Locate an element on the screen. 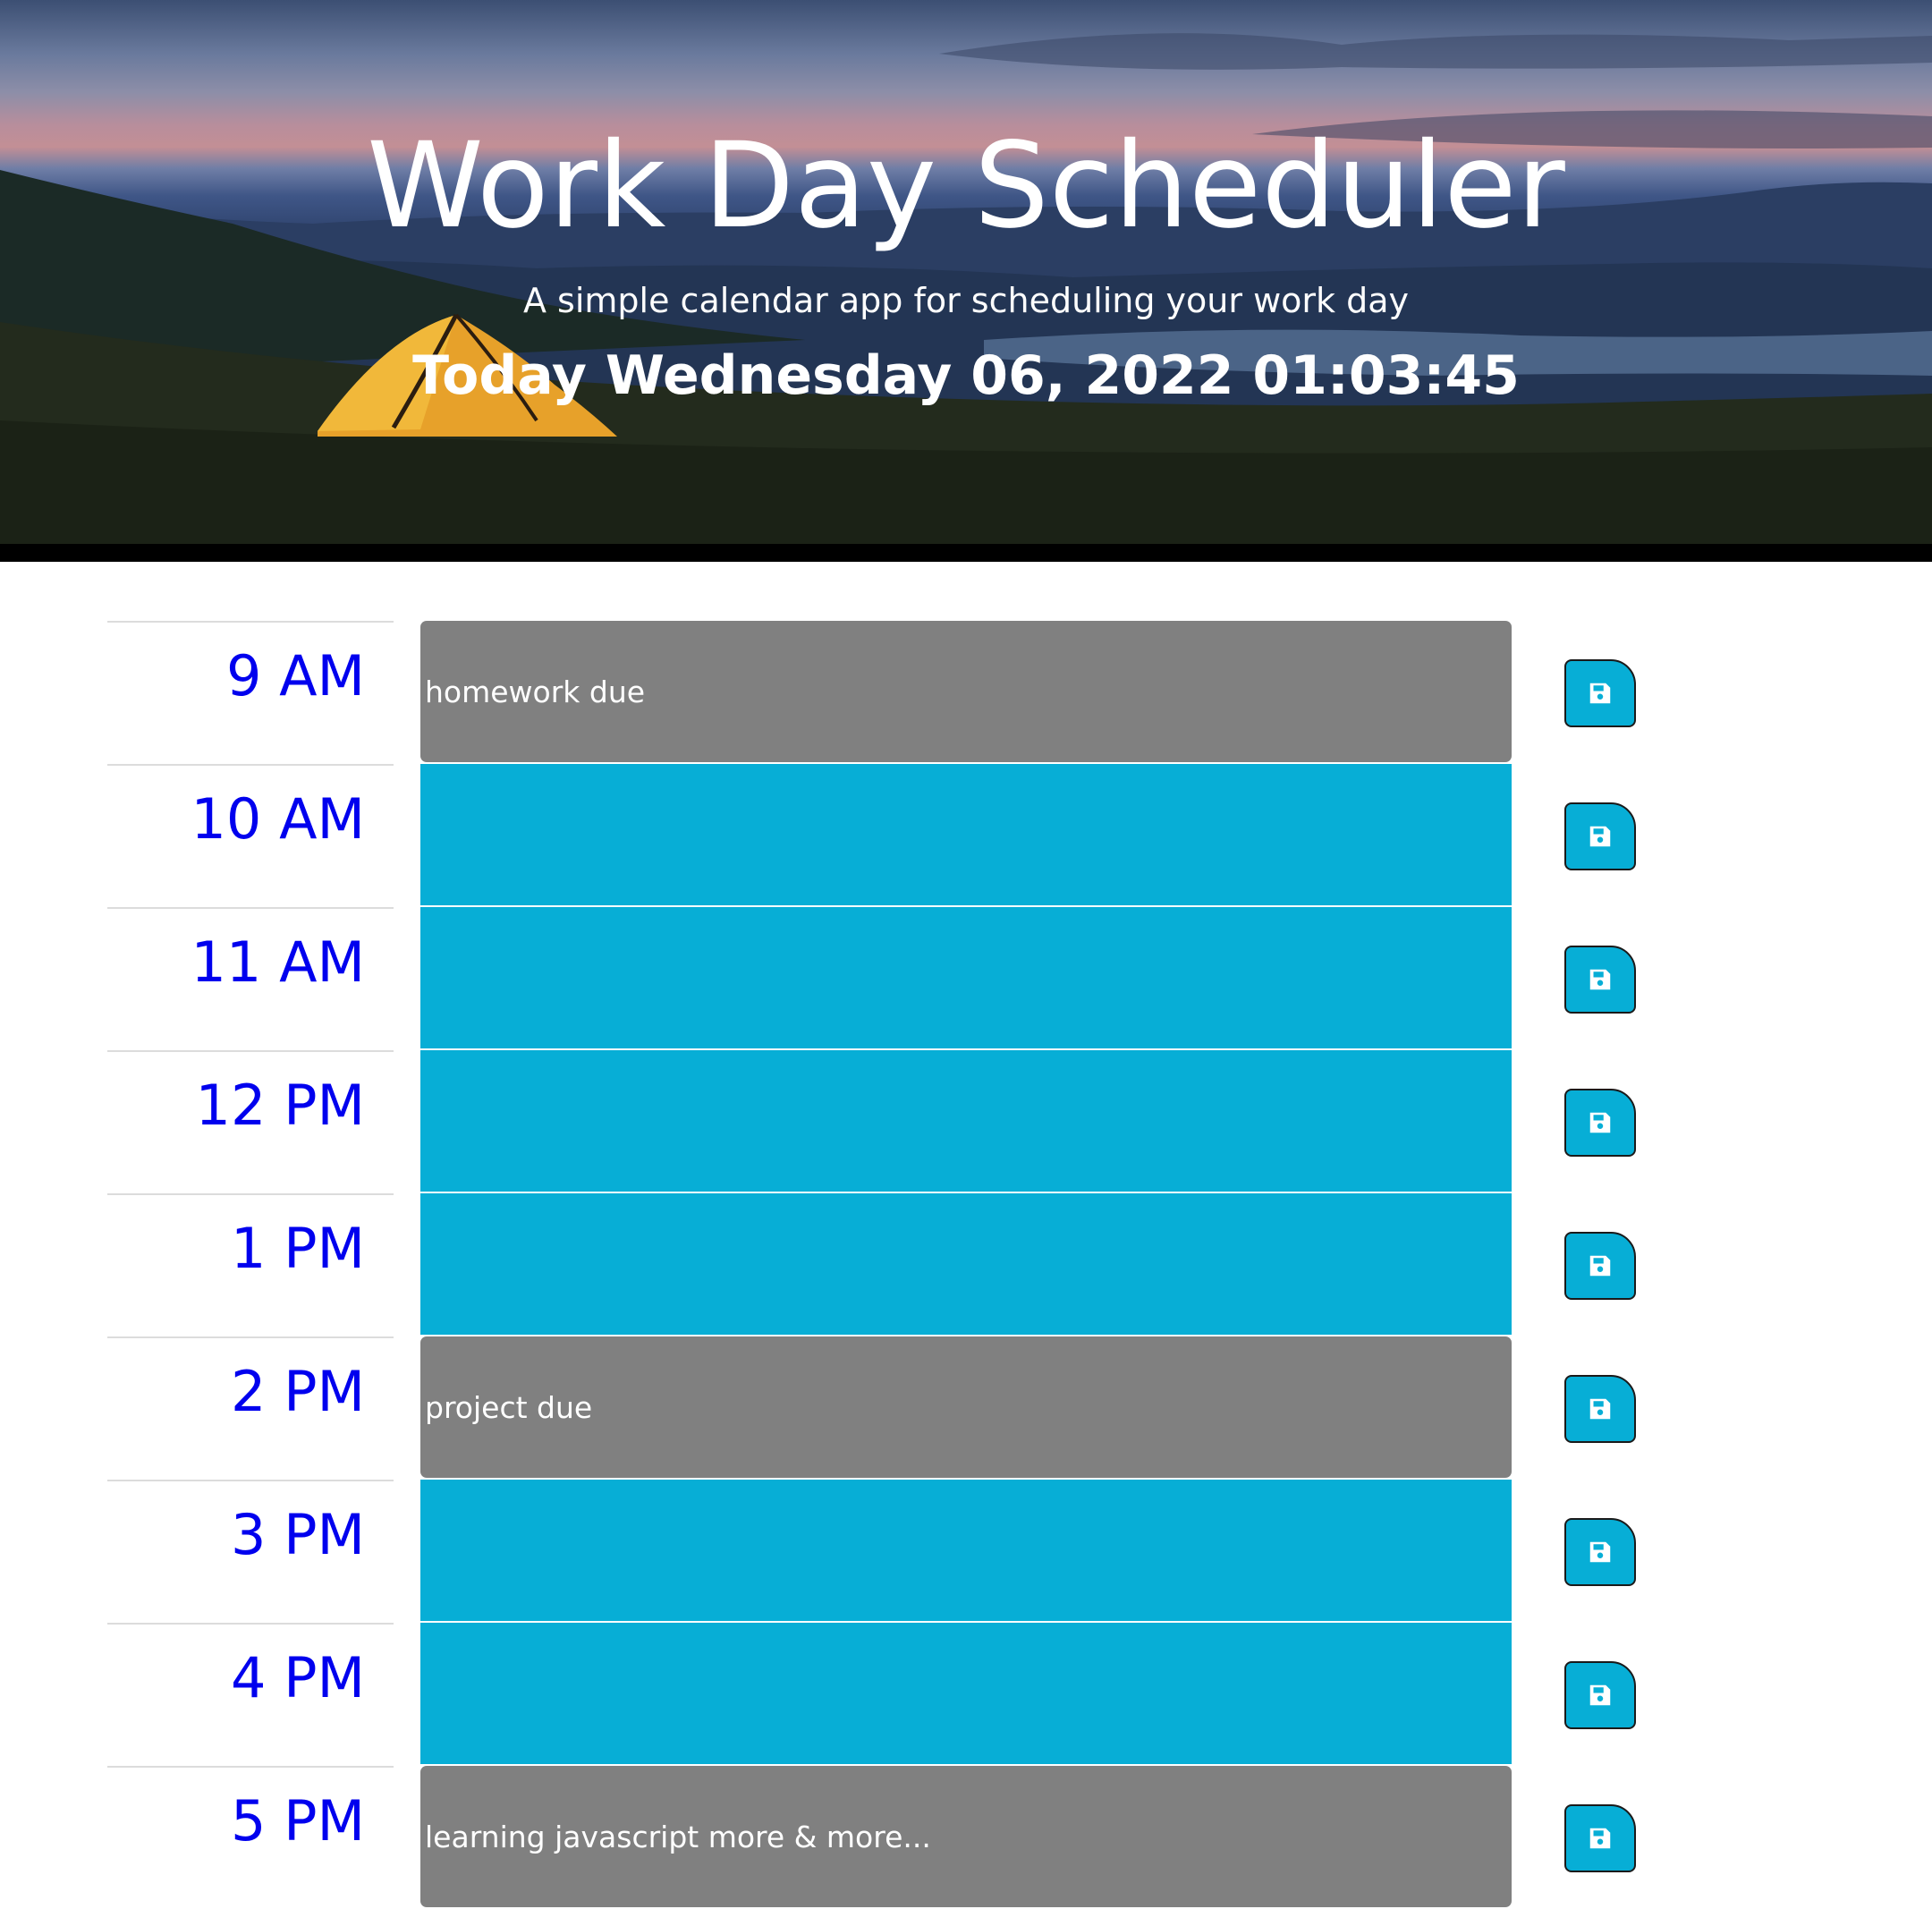  time-block: 1 PM is located at coordinates (966, 1264).